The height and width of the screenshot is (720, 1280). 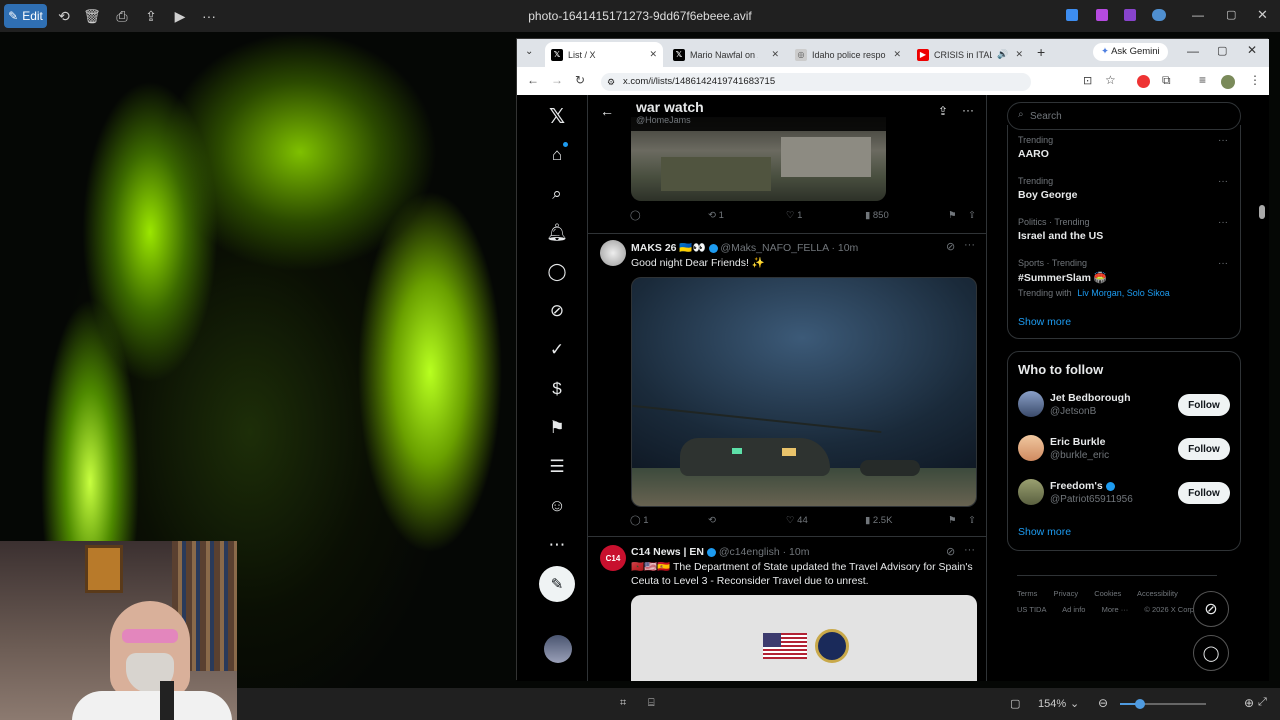 I want to click on author-avatar, so click(x=613, y=253).